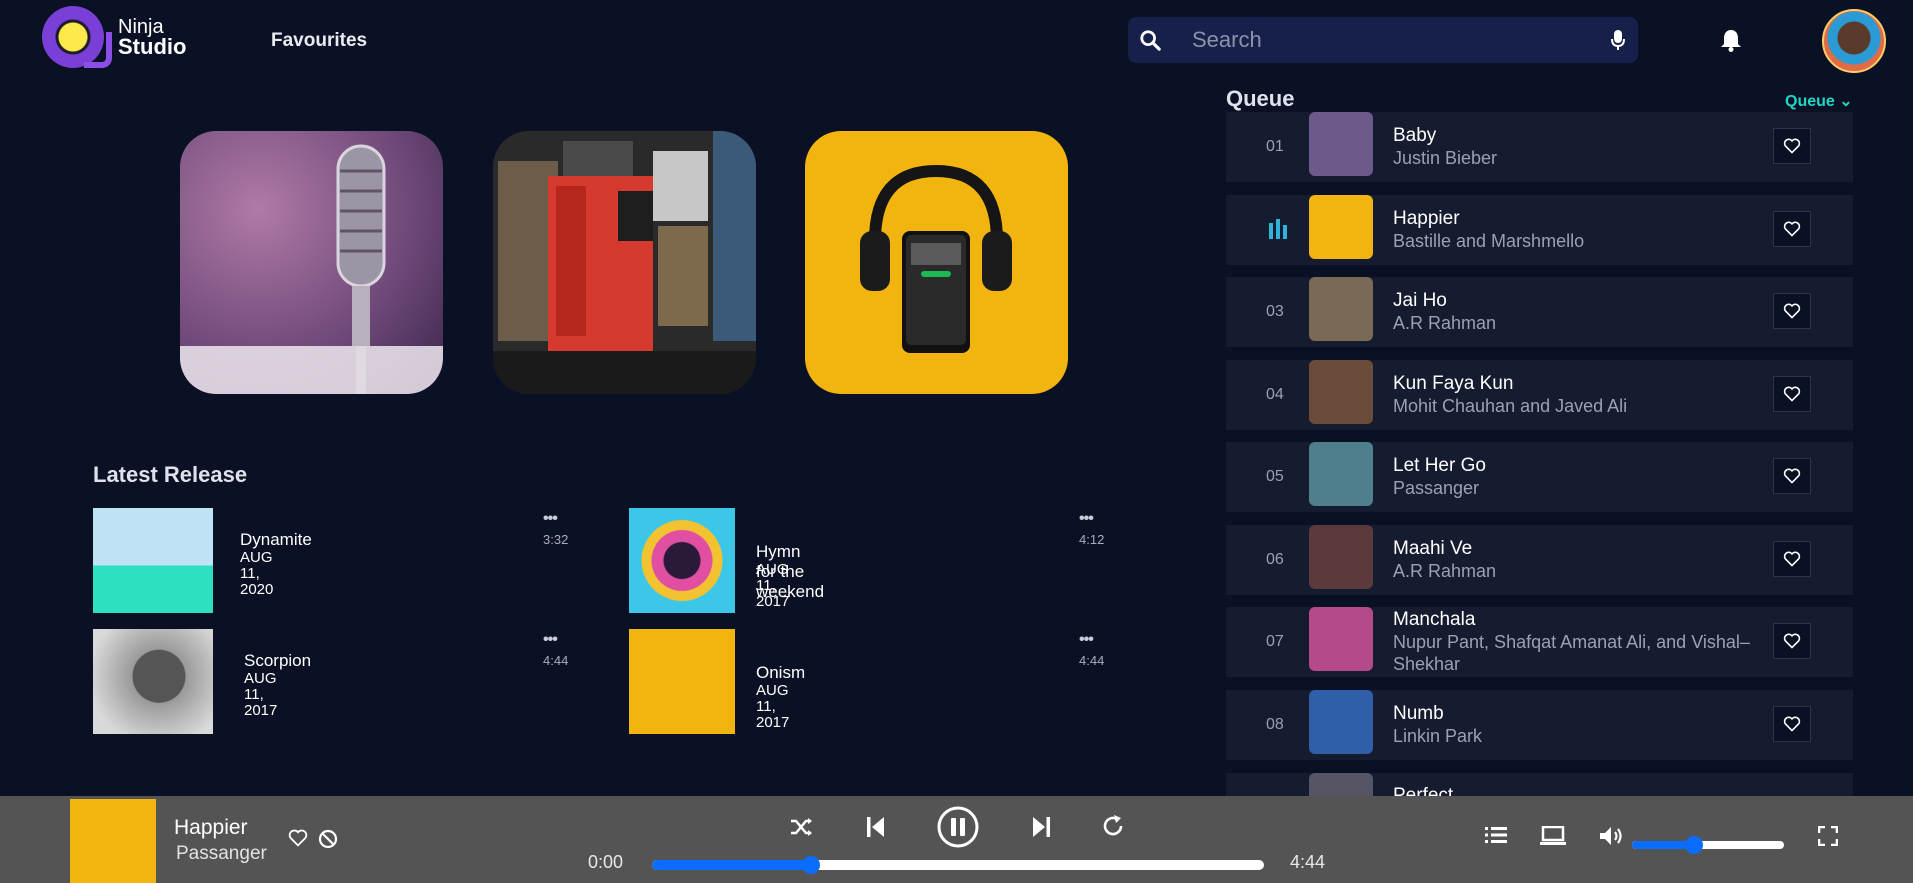 Image resolution: width=1913 pixels, height=883 pixels. What do you see at coordinates (732, 865) in the screenshot?
I see `seek-bar-fill` at bounding box center [732, 865].